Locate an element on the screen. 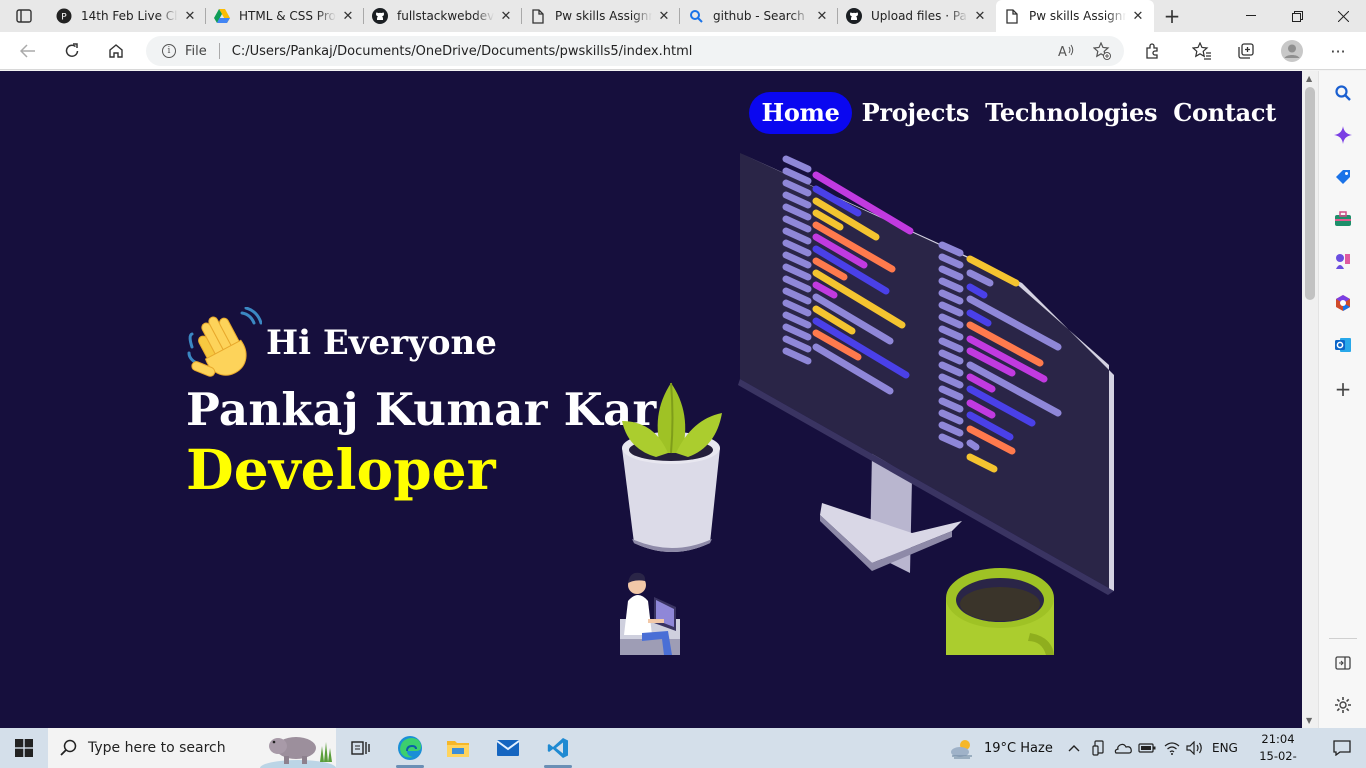 Image resolution: width=1366 pixels, height=768 pixels. read-aloud-icon: A is located at coordinates (1066, 51).